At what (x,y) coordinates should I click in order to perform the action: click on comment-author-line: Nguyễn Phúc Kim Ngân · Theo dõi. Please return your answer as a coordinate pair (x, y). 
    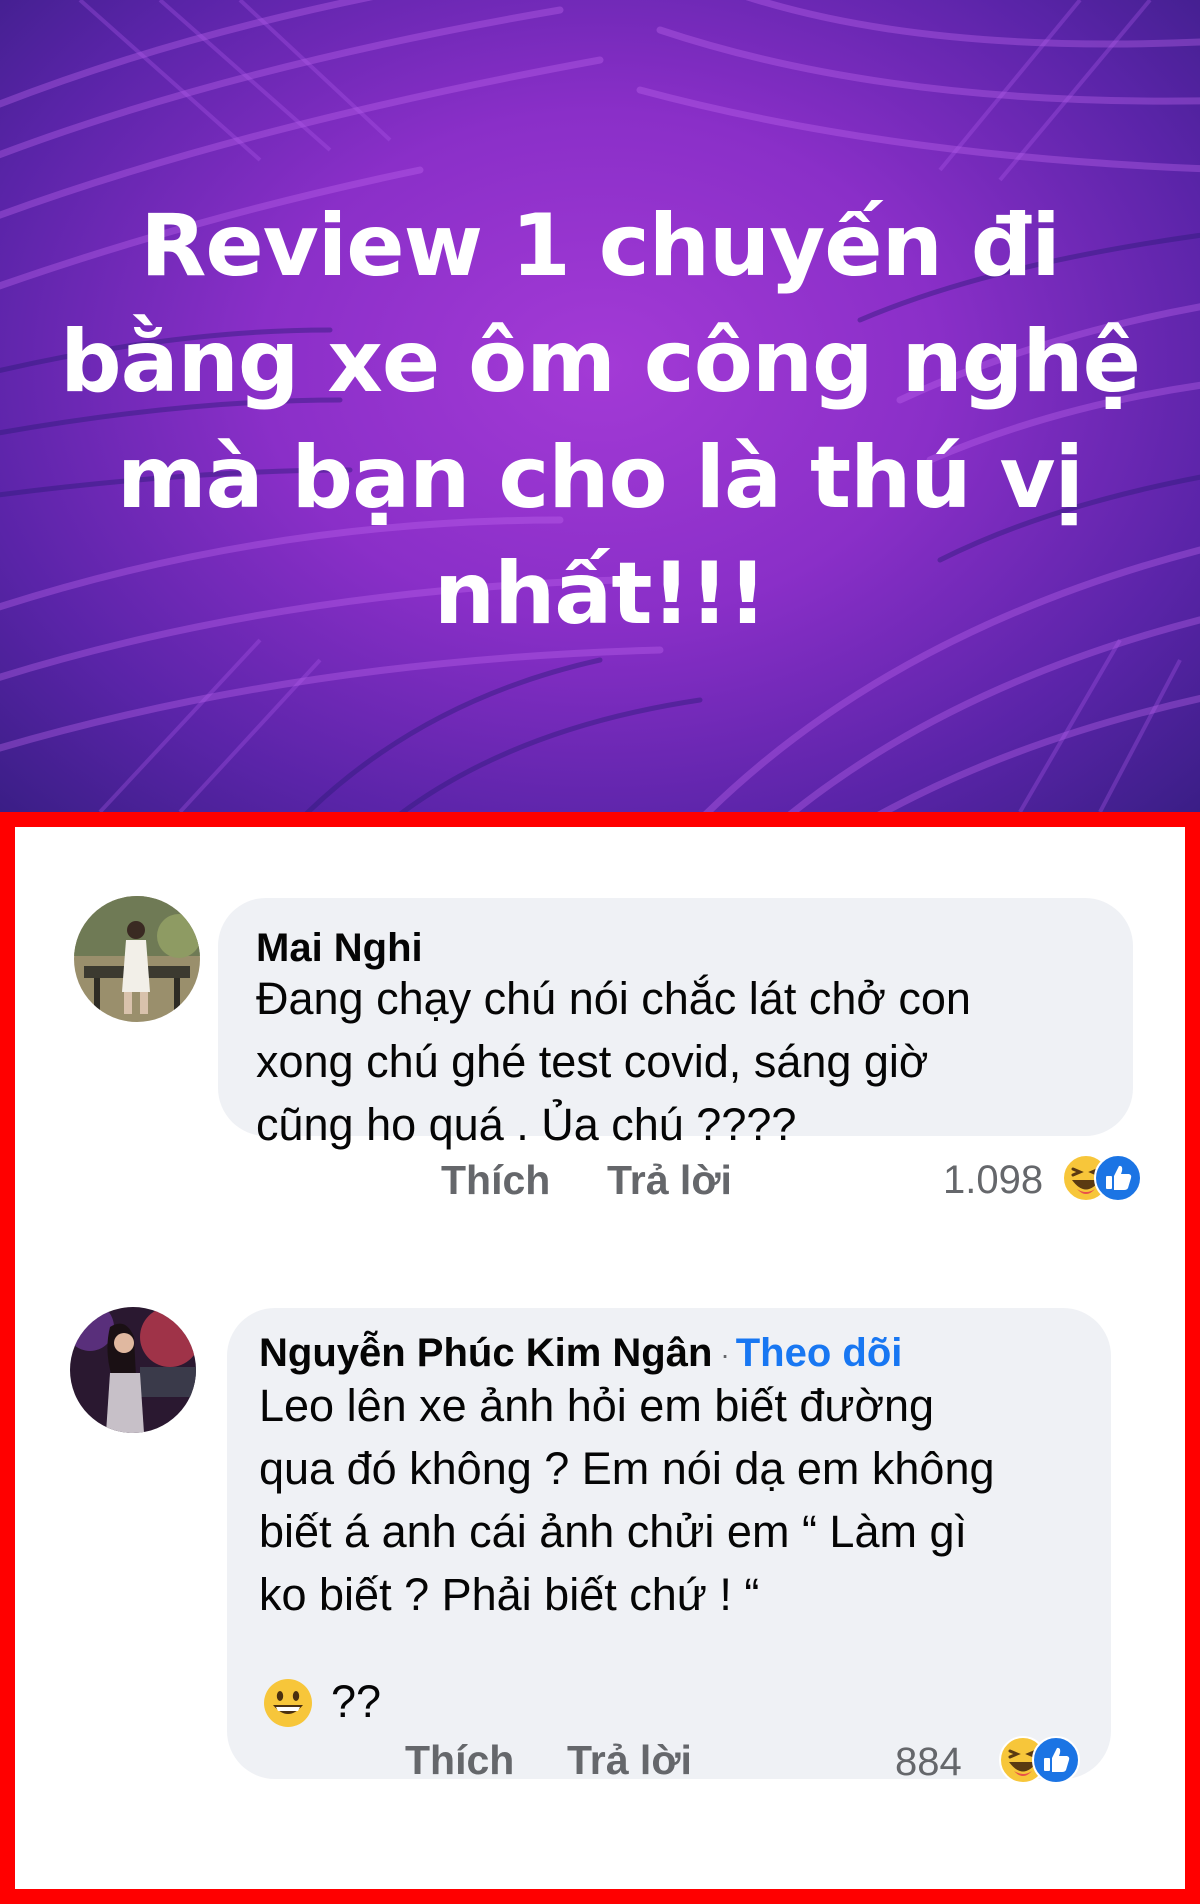
    Looking at the image, I should click on (580, 1353).